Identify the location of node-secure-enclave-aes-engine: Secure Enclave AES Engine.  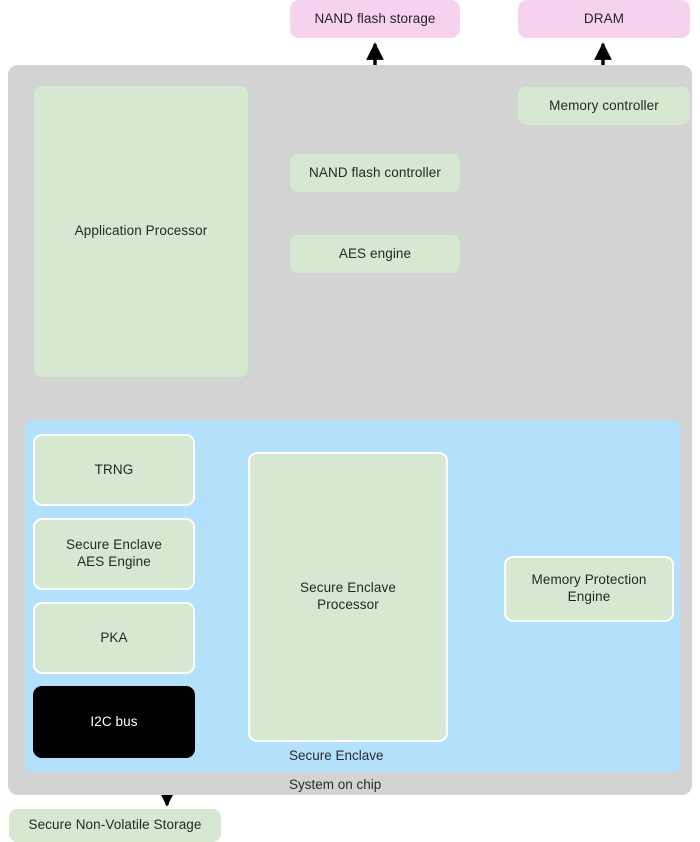
(114, 554).